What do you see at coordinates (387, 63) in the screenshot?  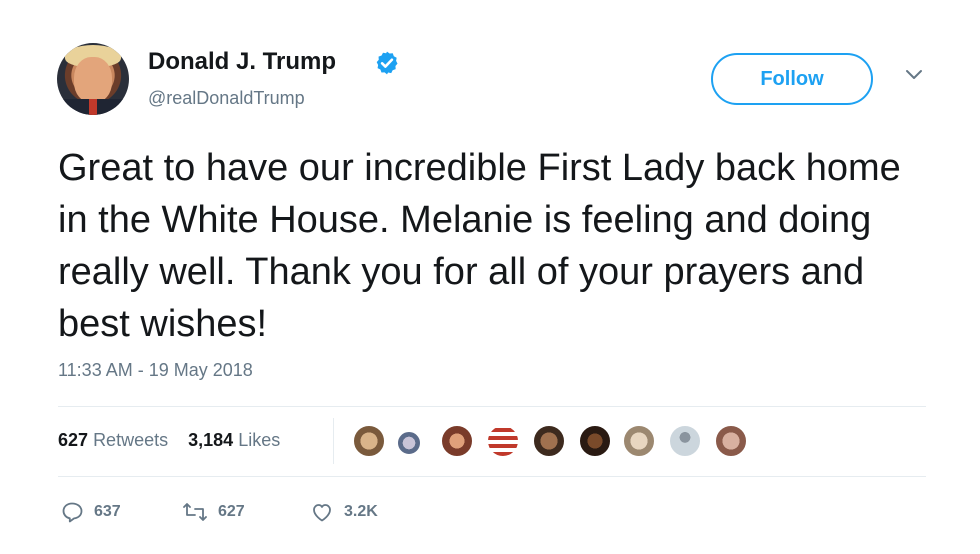 I see `verified-badge-icon` at bounding box center [387, 63].